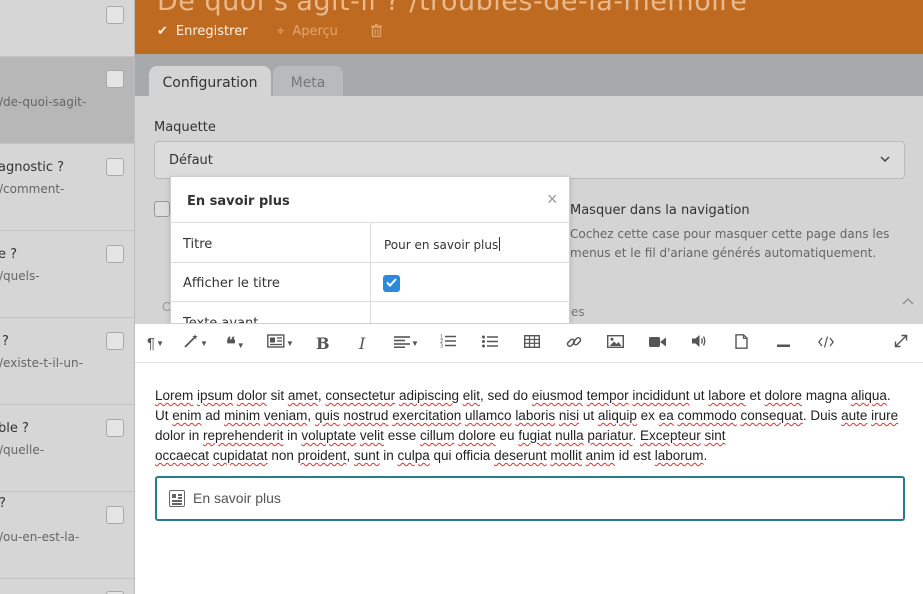 The height and width of the screenshot is (594, 923). What do you see at coordinates (552, 199) in the screenshot?
I see `close-icon: ×` at bounding box center [552, 199].